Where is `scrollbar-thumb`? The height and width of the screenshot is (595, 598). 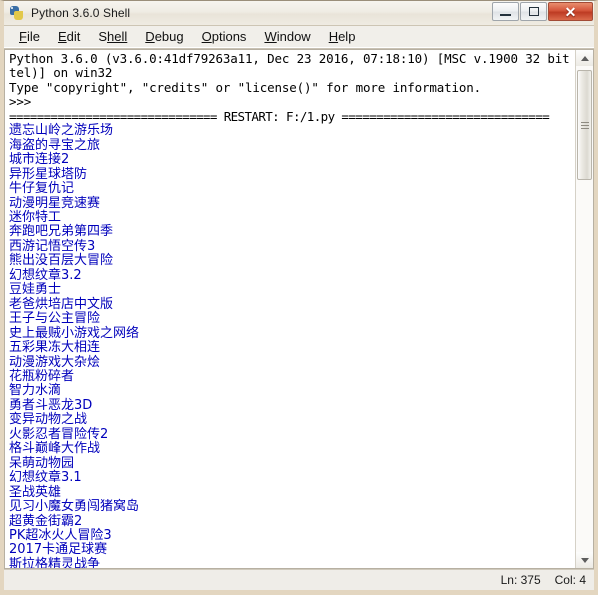
scrollbar-thumb is located at coordinates (584, 125).